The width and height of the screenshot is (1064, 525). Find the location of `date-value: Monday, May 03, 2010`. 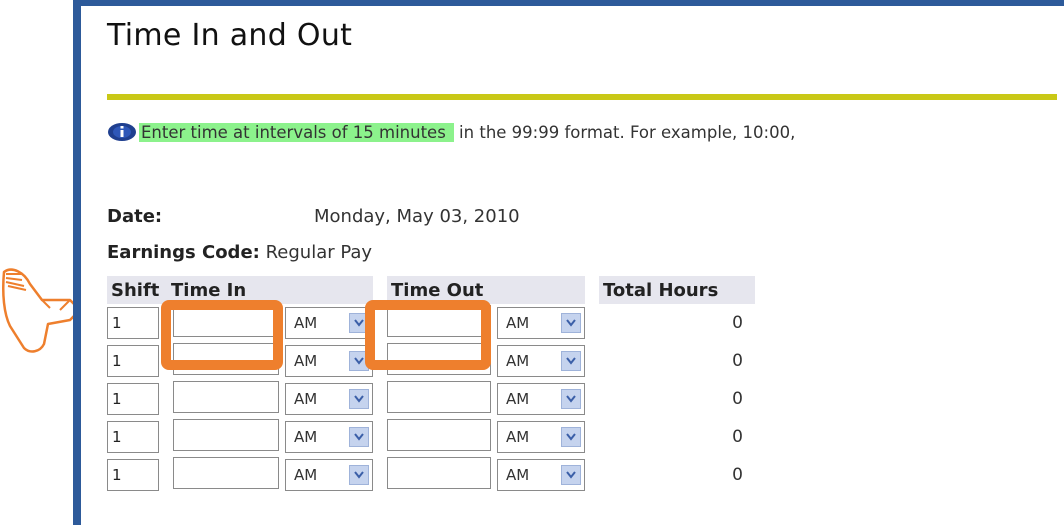

date-value: Monday, May 03, 2010 is located at coordinates (417, 216).